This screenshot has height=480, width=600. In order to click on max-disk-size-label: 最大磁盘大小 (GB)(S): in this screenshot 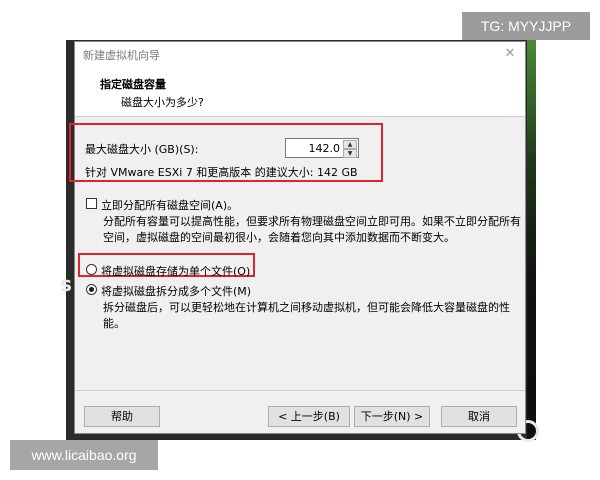, I will do `click(142, 149)`.